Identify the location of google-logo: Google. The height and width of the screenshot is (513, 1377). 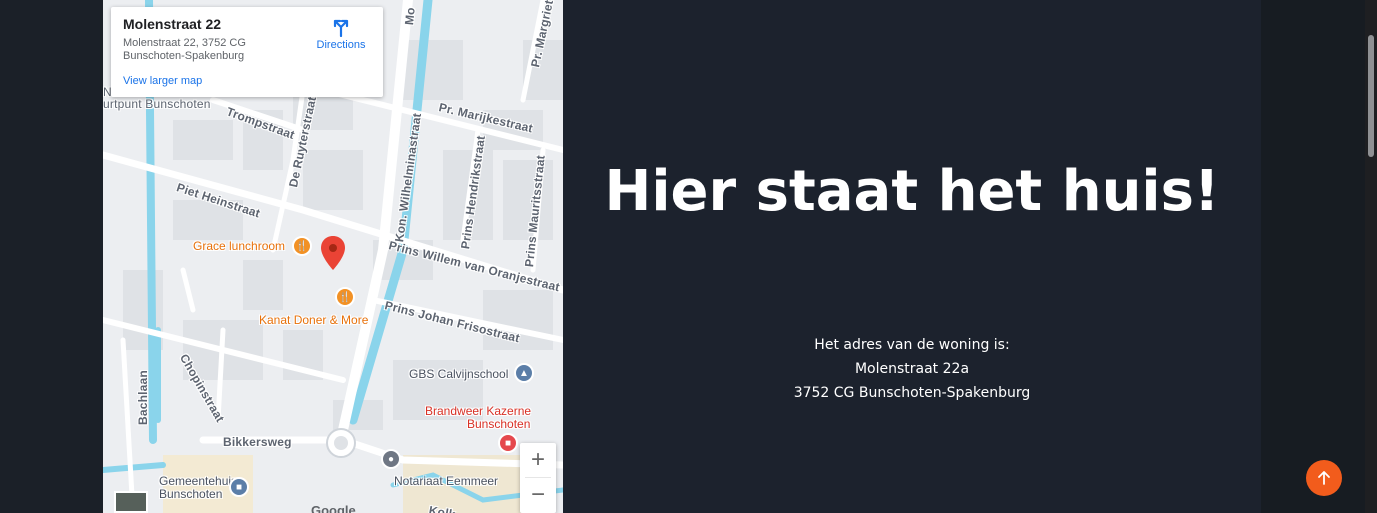
(333, 508).